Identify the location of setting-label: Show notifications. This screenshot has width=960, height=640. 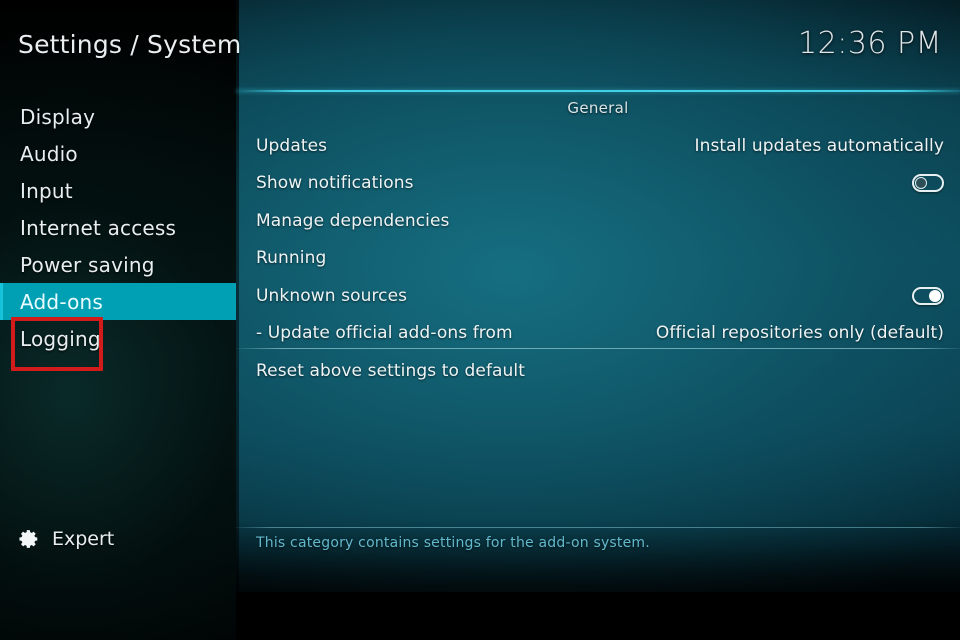
(335, 183).